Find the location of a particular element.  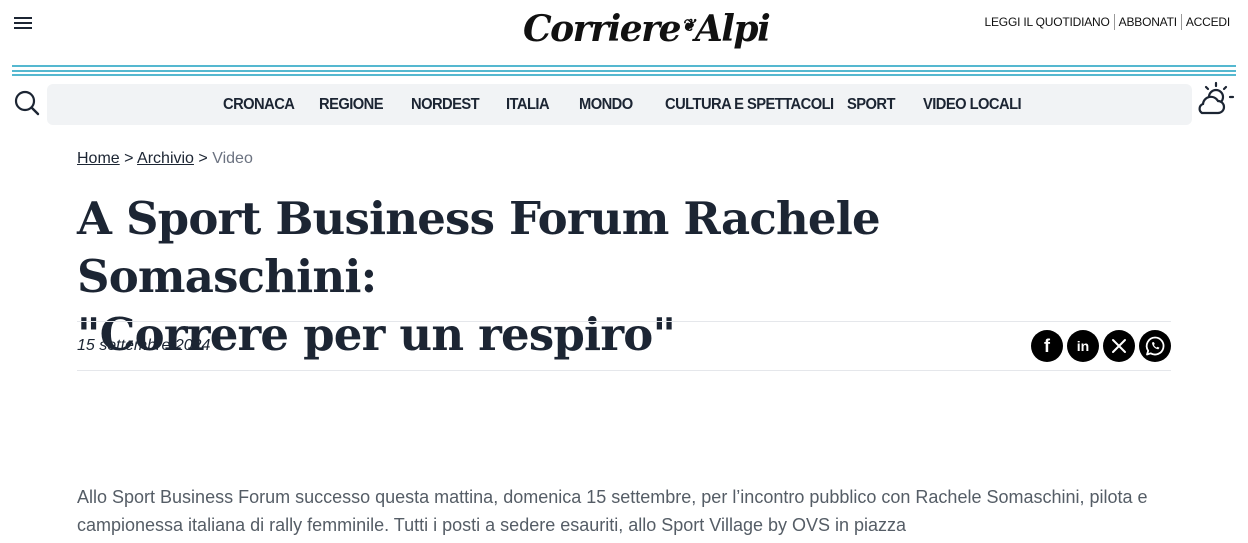

breadcrumb-home: Home is located at coordinates (98, 158).